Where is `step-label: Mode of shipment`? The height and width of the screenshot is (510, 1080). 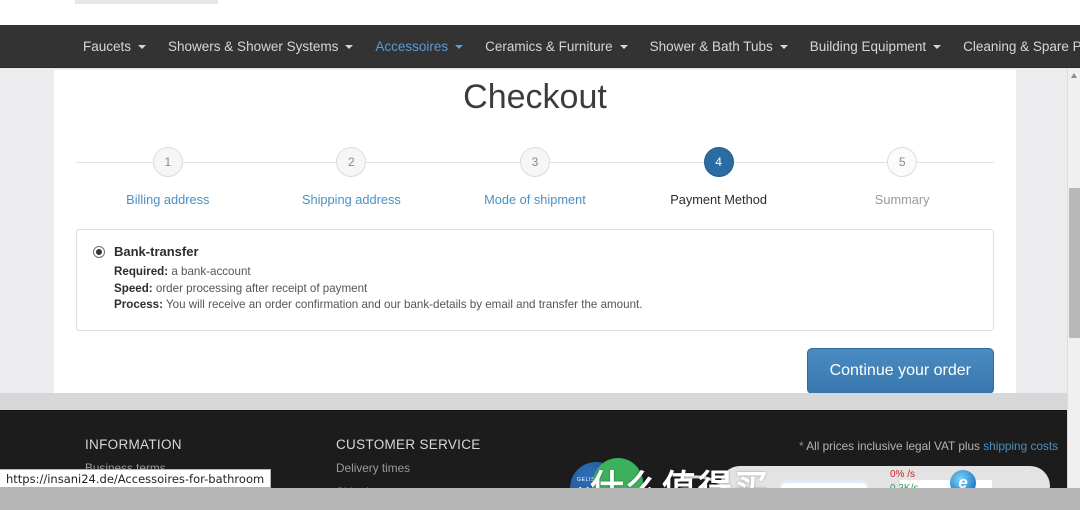
step-label: Mode of shipment is located at coordinates (535, 199).